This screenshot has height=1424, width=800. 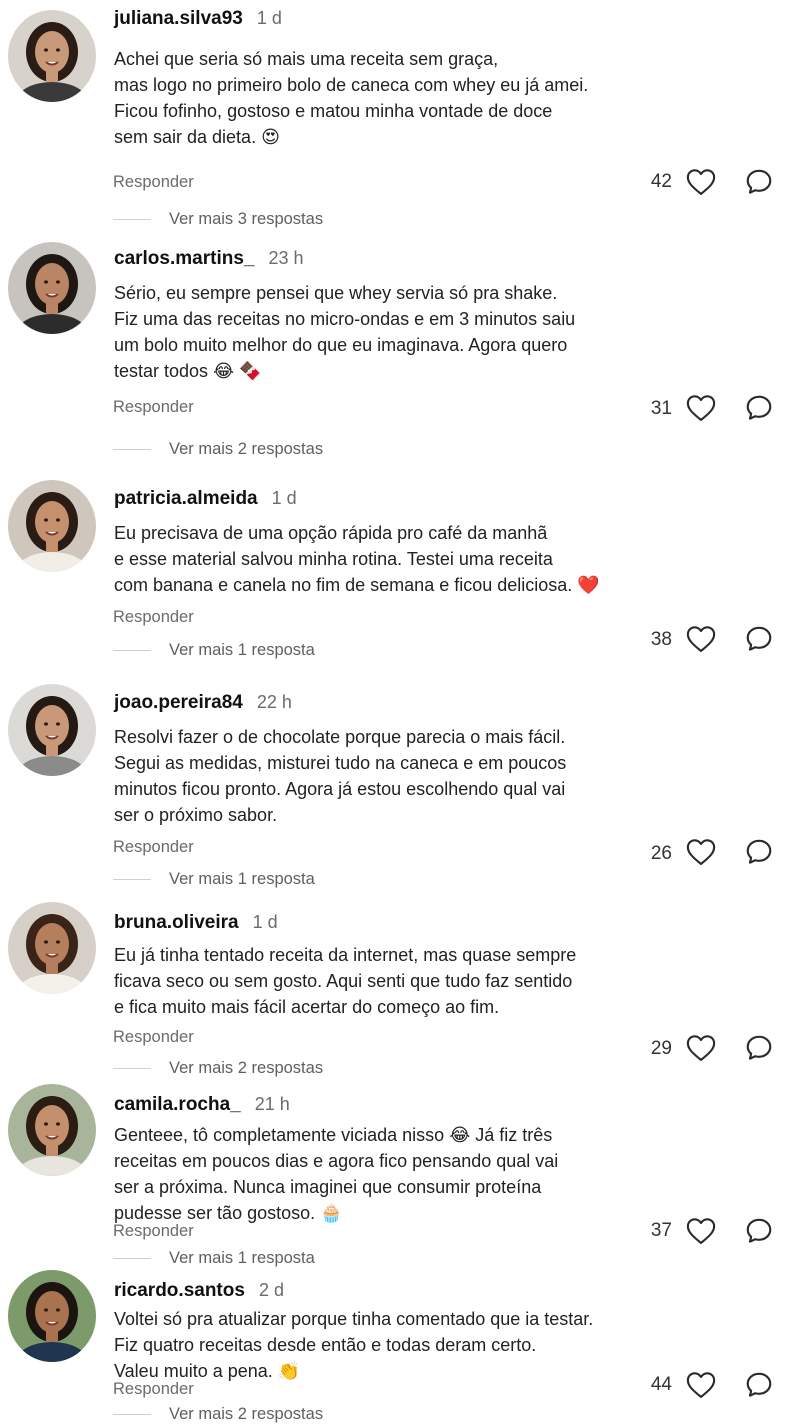 I want to click on comment-header: juliana.silva93 1 d, so click(x=198, y=19).